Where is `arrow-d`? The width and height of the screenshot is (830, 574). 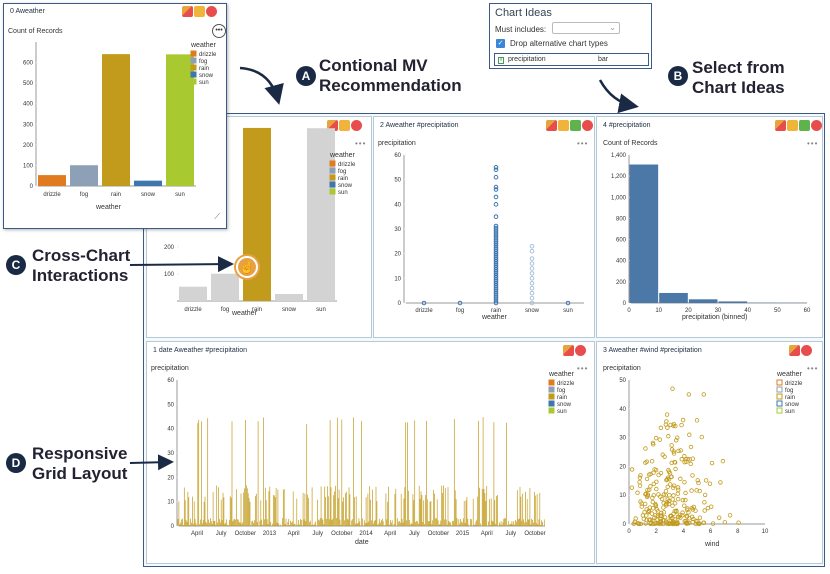 arrow-d is located at coordinates (151, 462).